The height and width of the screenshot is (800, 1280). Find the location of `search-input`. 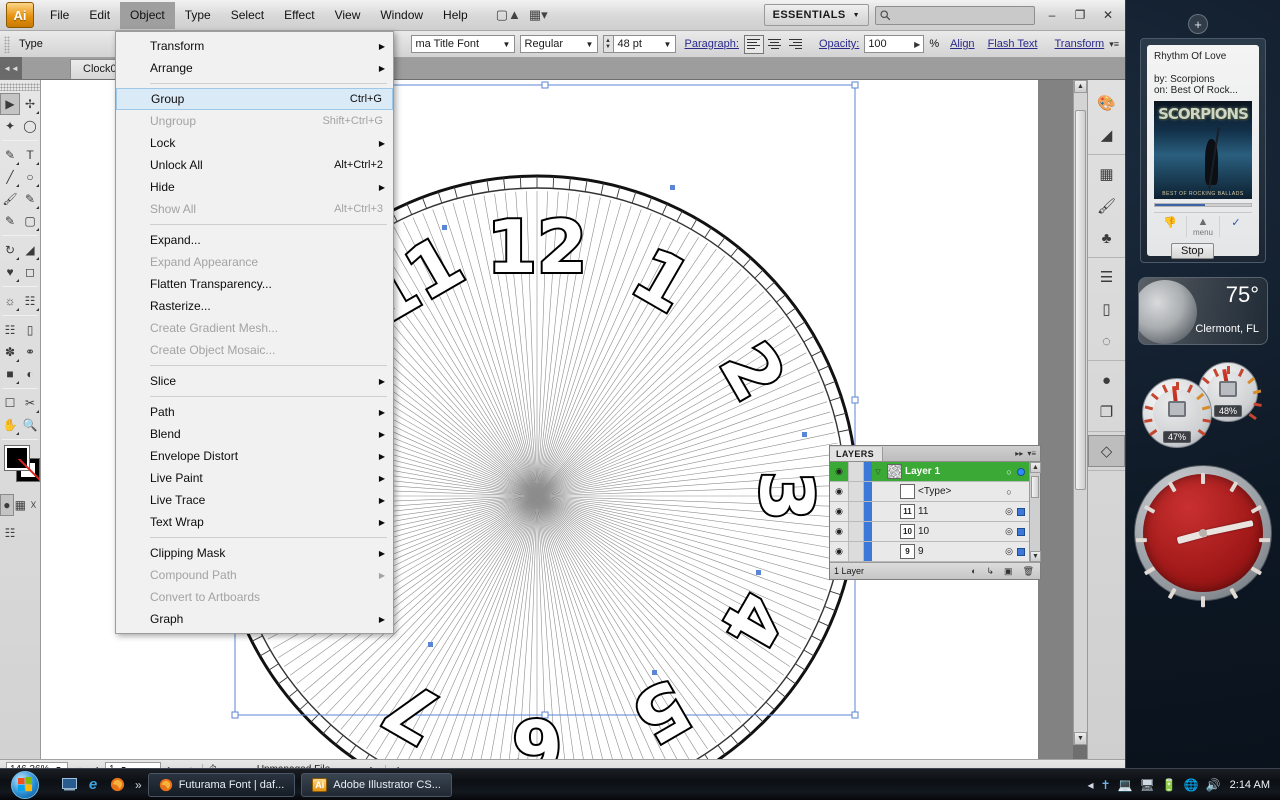

search-input is located at coordinates (955, 15).